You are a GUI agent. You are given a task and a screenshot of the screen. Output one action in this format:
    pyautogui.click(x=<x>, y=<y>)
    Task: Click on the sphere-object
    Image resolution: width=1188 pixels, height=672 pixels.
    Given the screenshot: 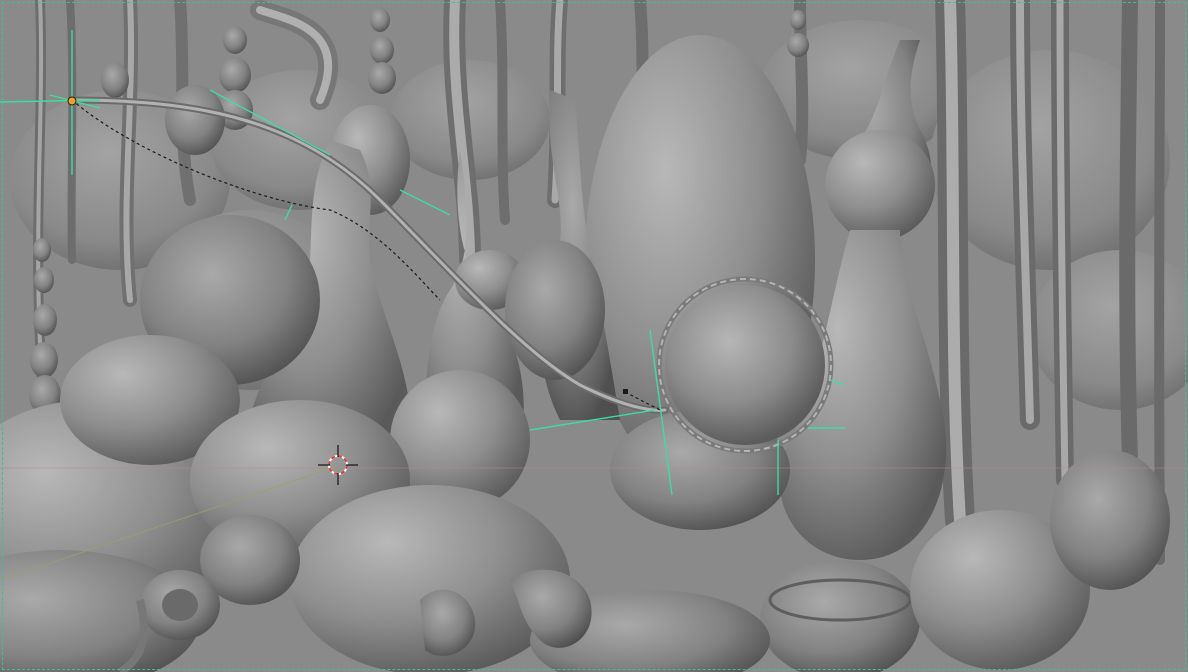 What is the action you would take?
    pyautogui.click(x=745, y=365)
    